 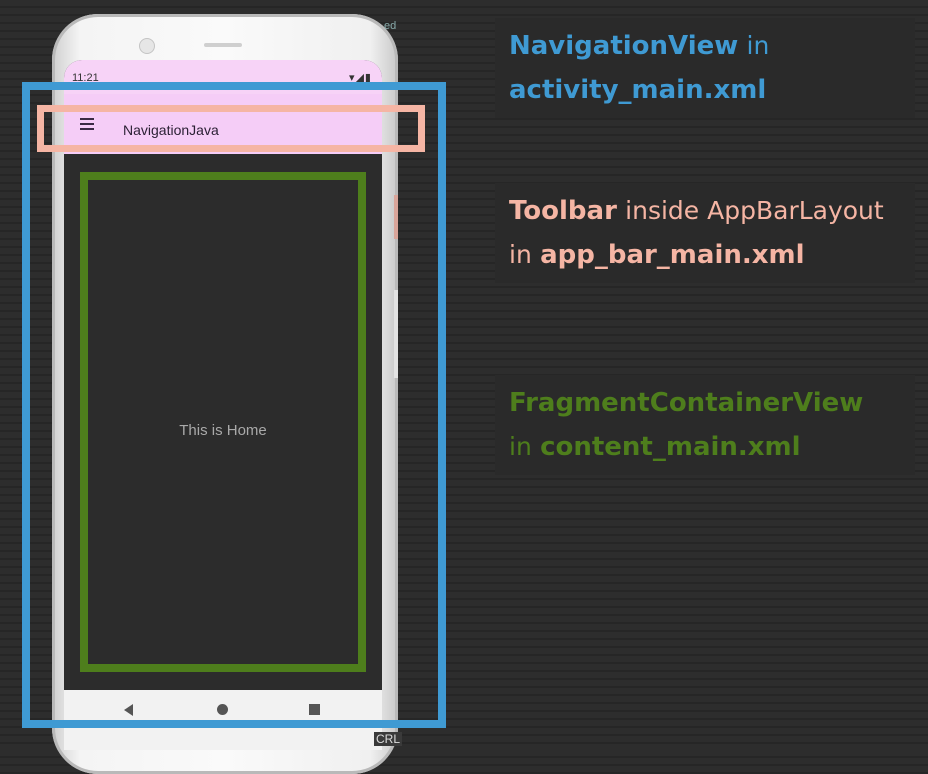 What do you see at coordinates (231, 128) in the screenshot?
I see `toolbar-highlight` at bounding box center [231, 128].